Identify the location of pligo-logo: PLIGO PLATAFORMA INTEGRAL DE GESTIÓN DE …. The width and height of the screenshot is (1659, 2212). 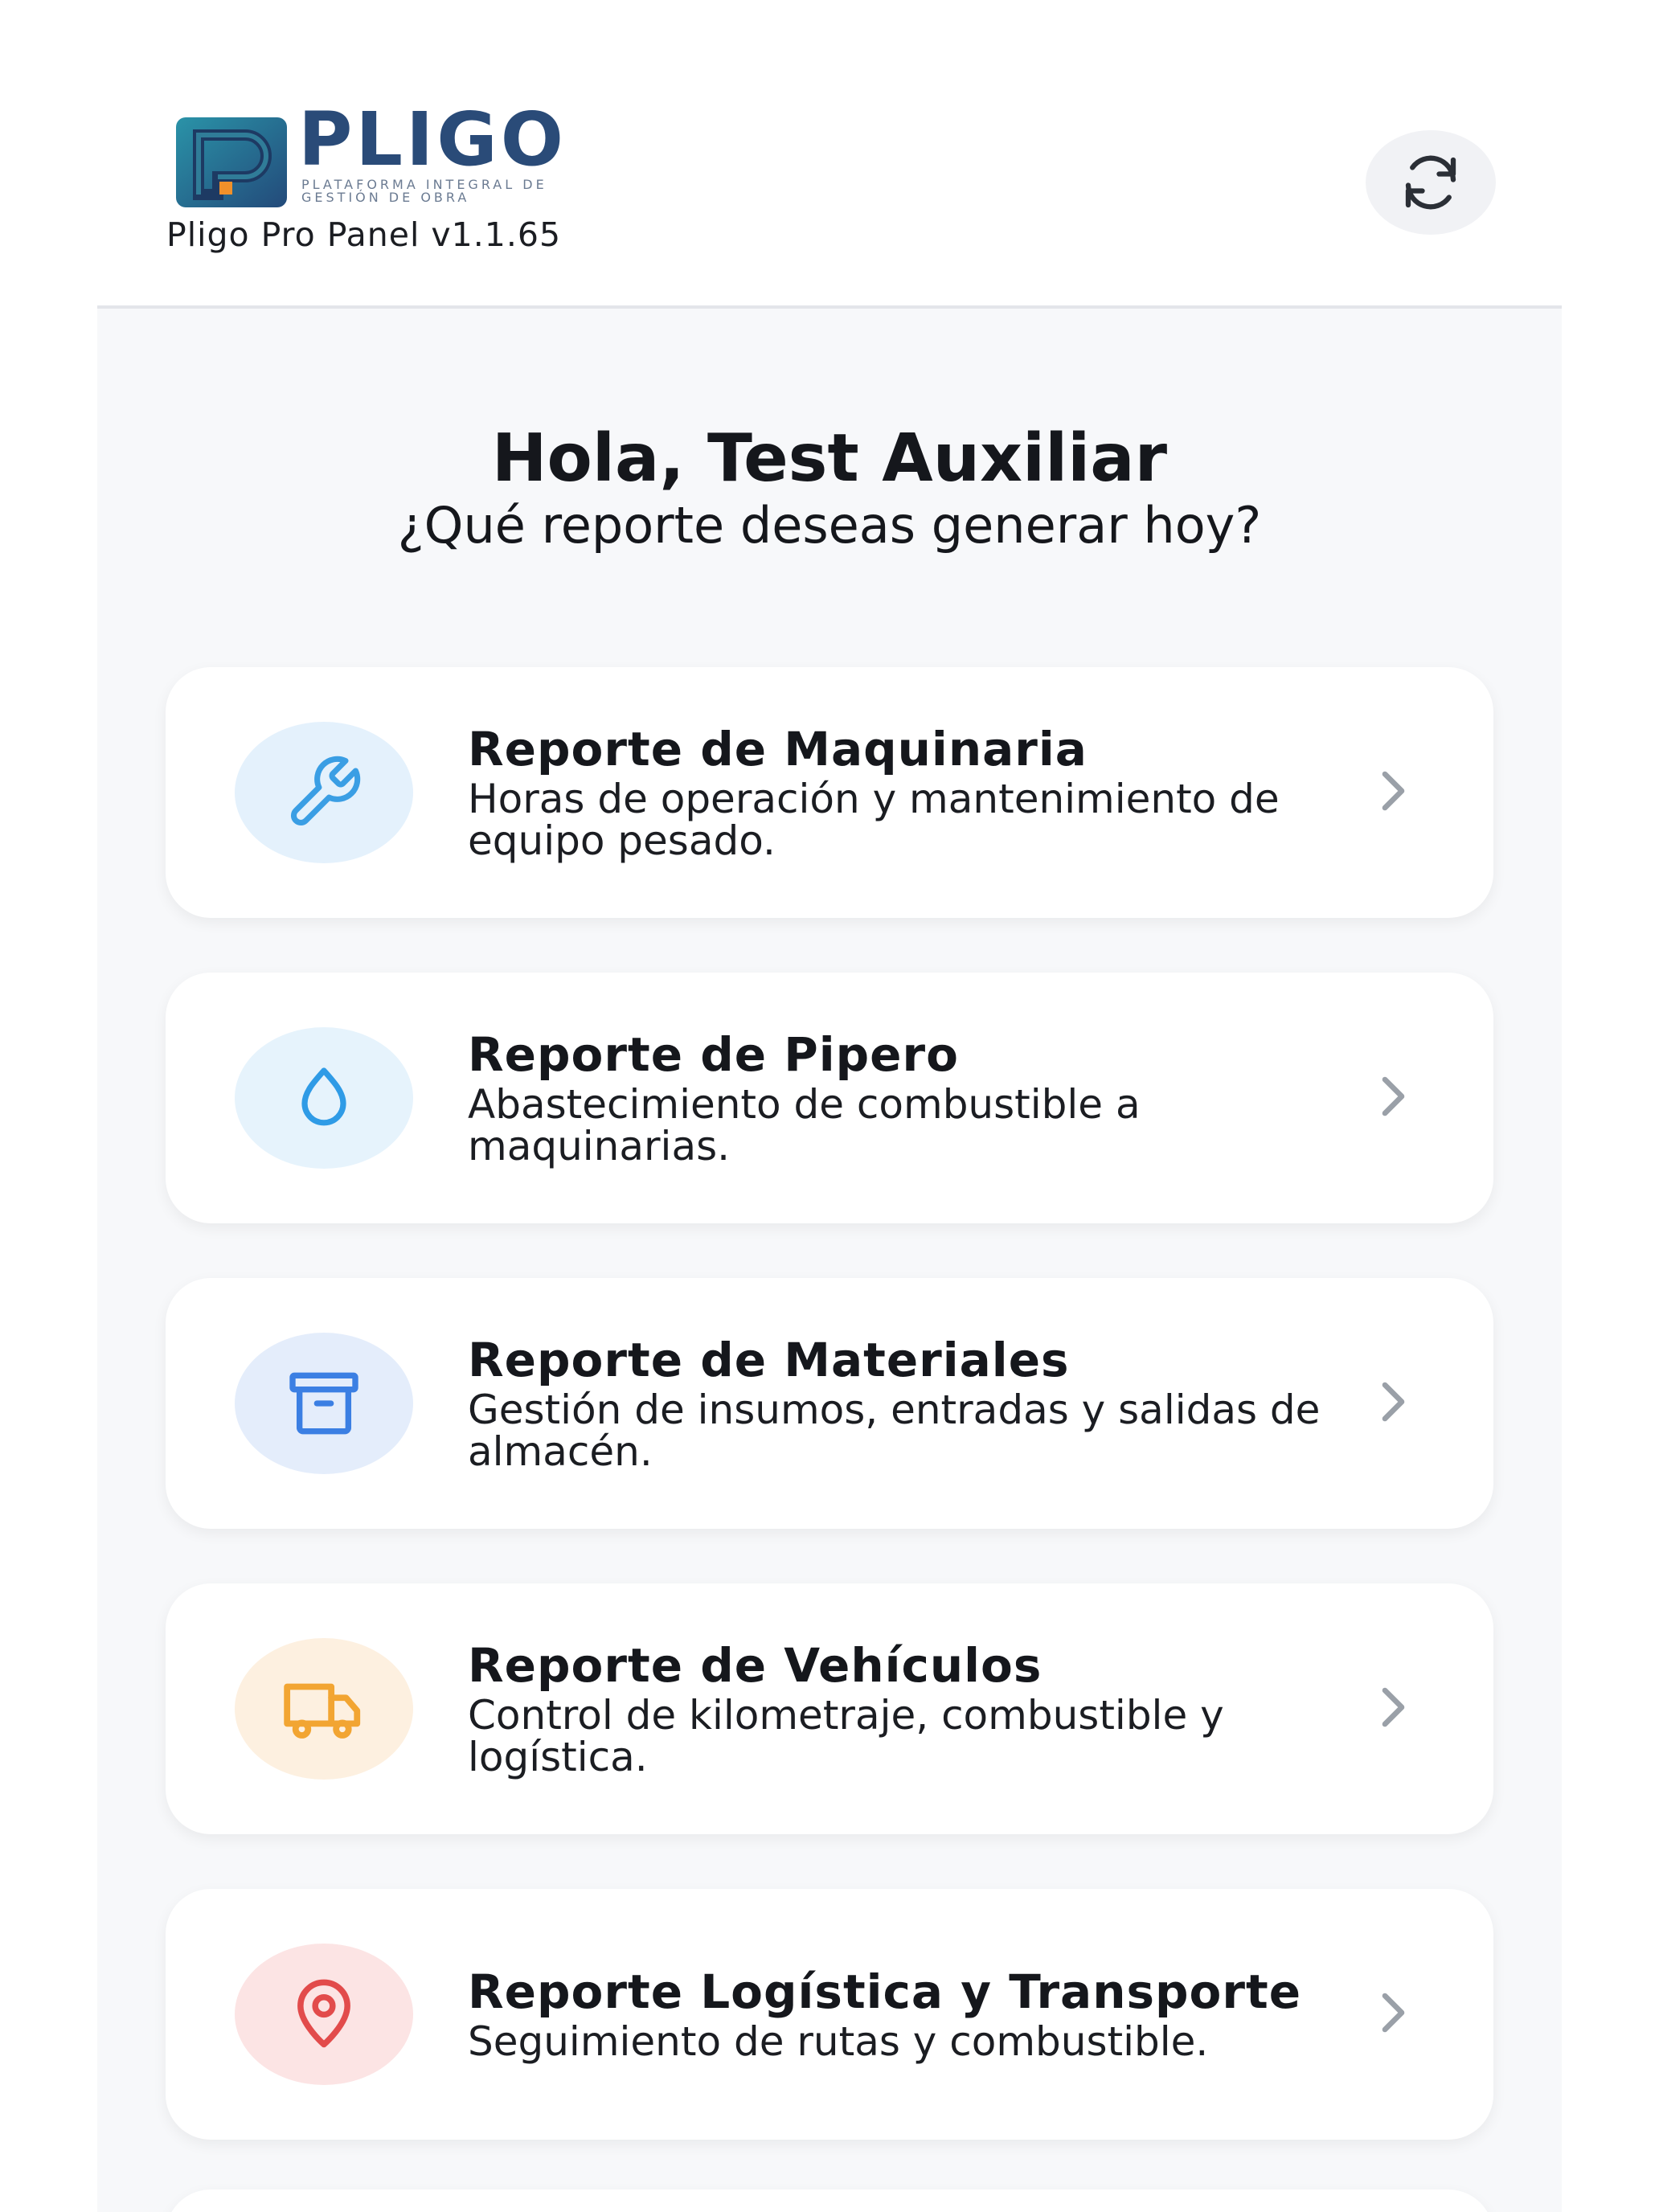
(381, 157).